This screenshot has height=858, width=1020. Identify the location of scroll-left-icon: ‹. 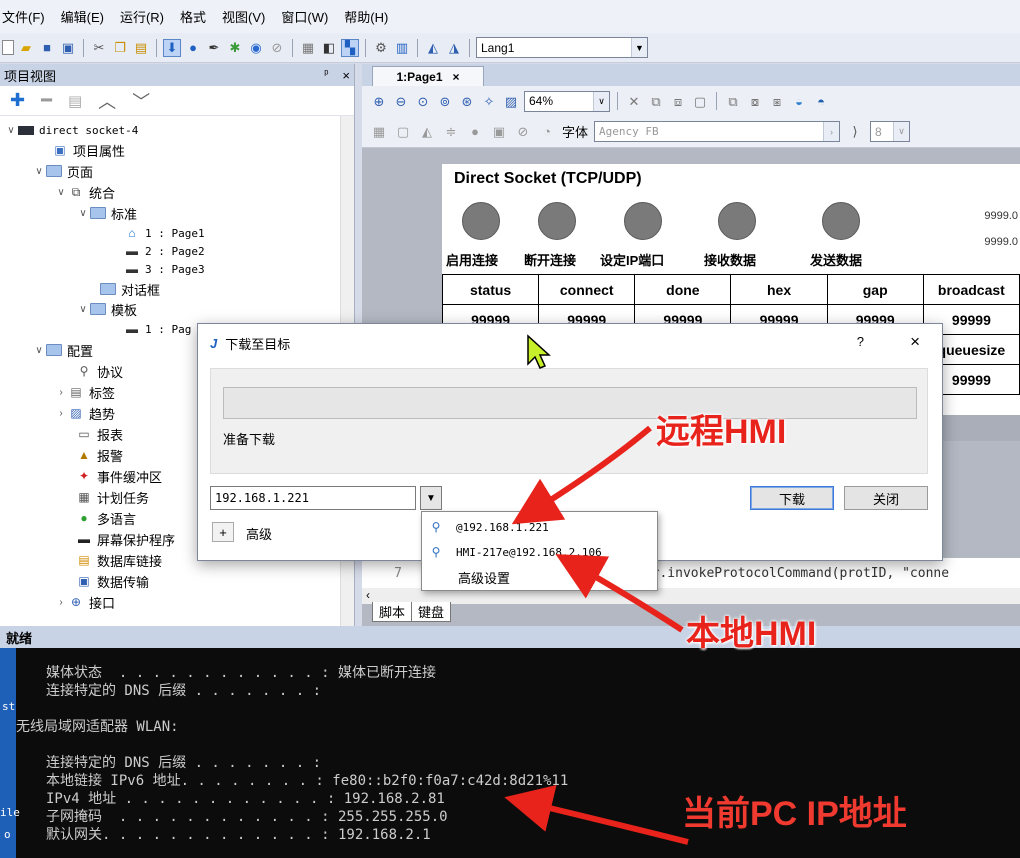
(368, 595).